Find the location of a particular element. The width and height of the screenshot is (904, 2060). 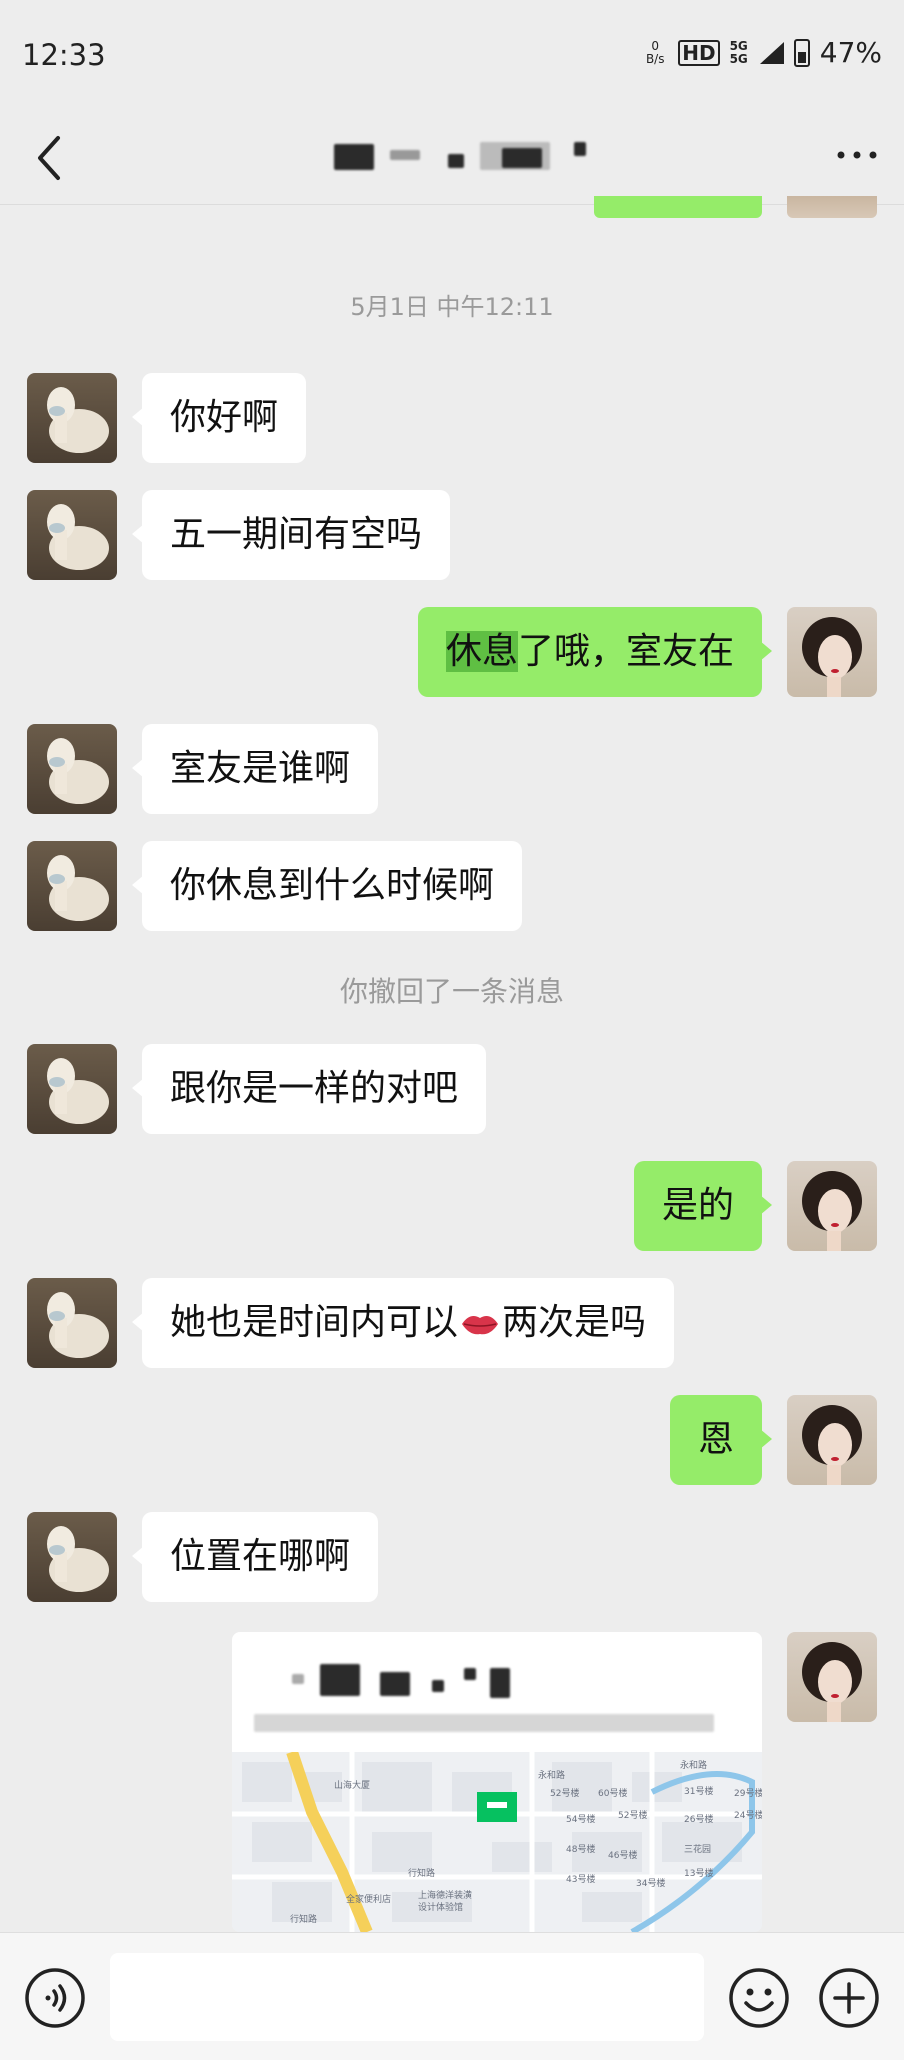

chat-header is located at coordinates (452, 157).